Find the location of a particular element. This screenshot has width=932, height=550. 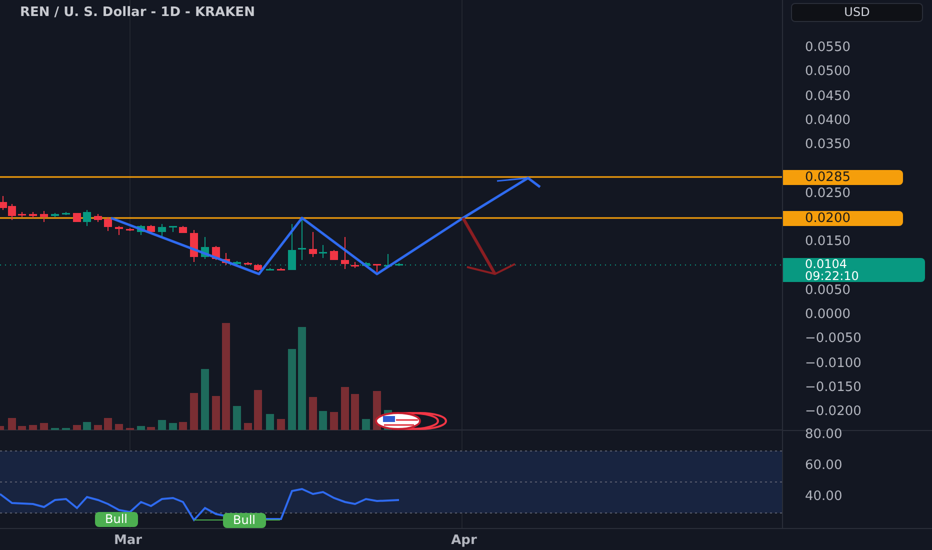

price-tick-label: 0.0000 is located at coordinates (827, 314).